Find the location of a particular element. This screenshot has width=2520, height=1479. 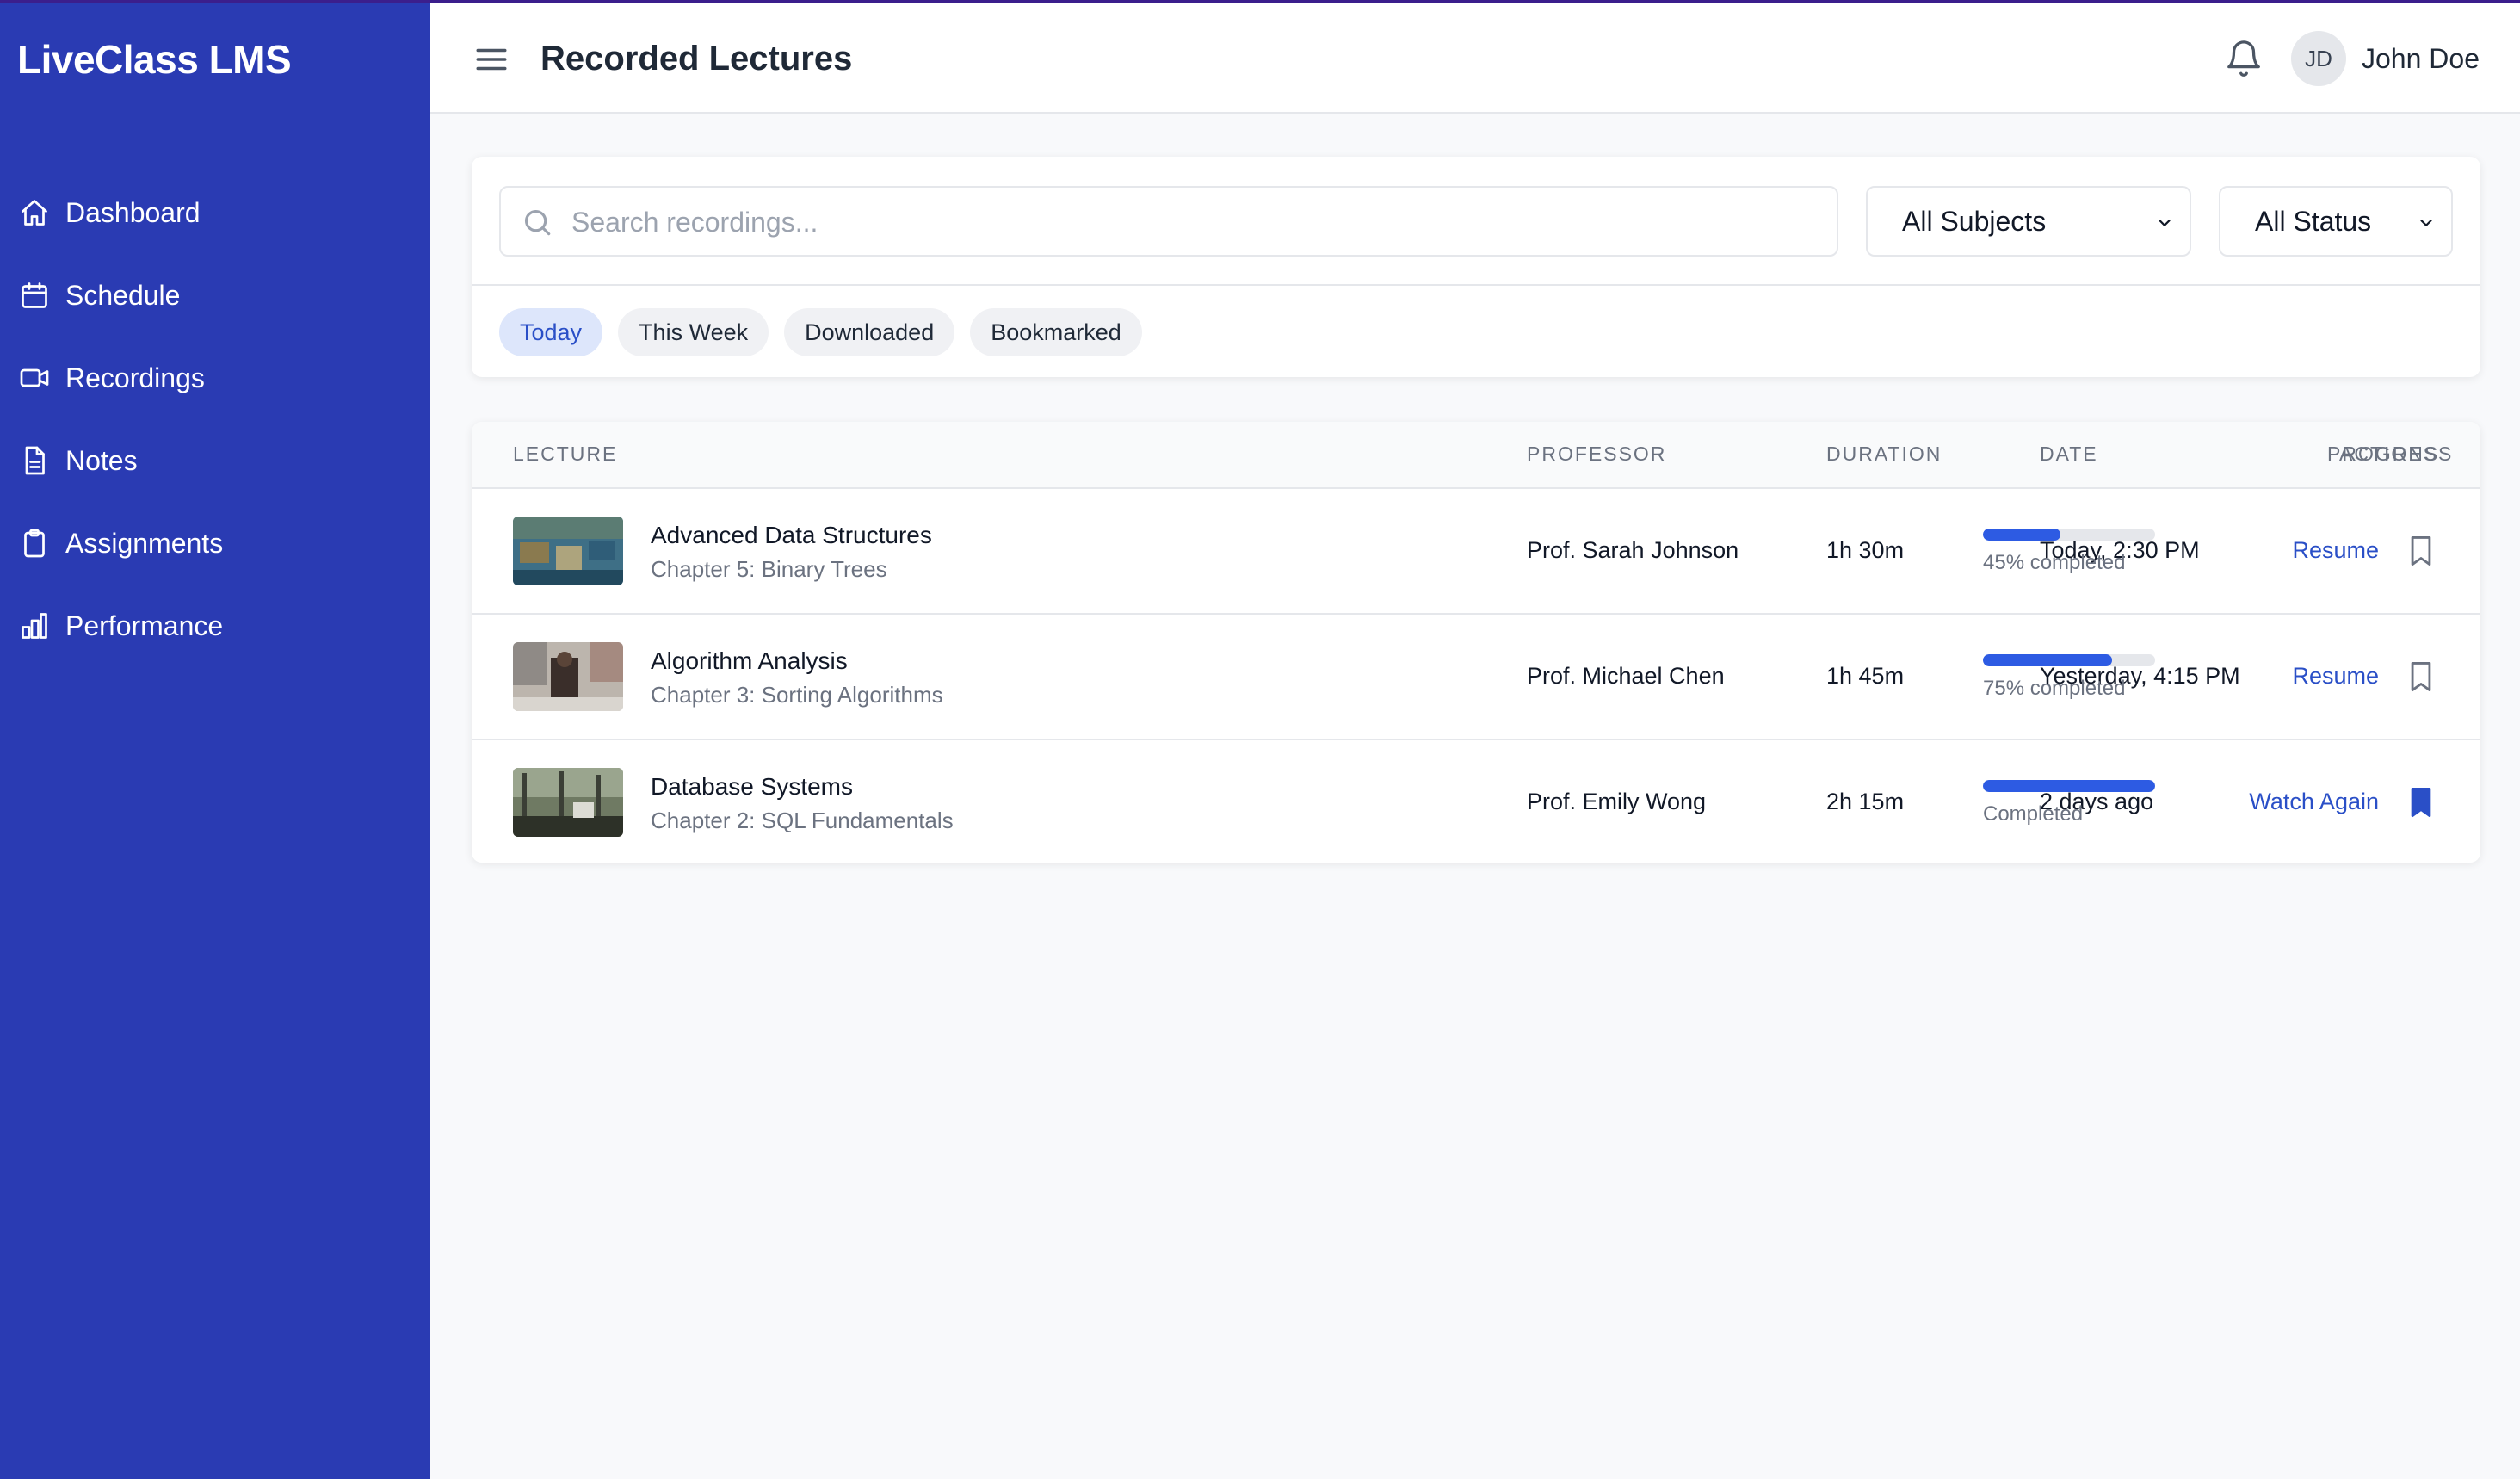

lecture-chapter: Chapter 5: Binary Trees is located at coordinates (769, 569).